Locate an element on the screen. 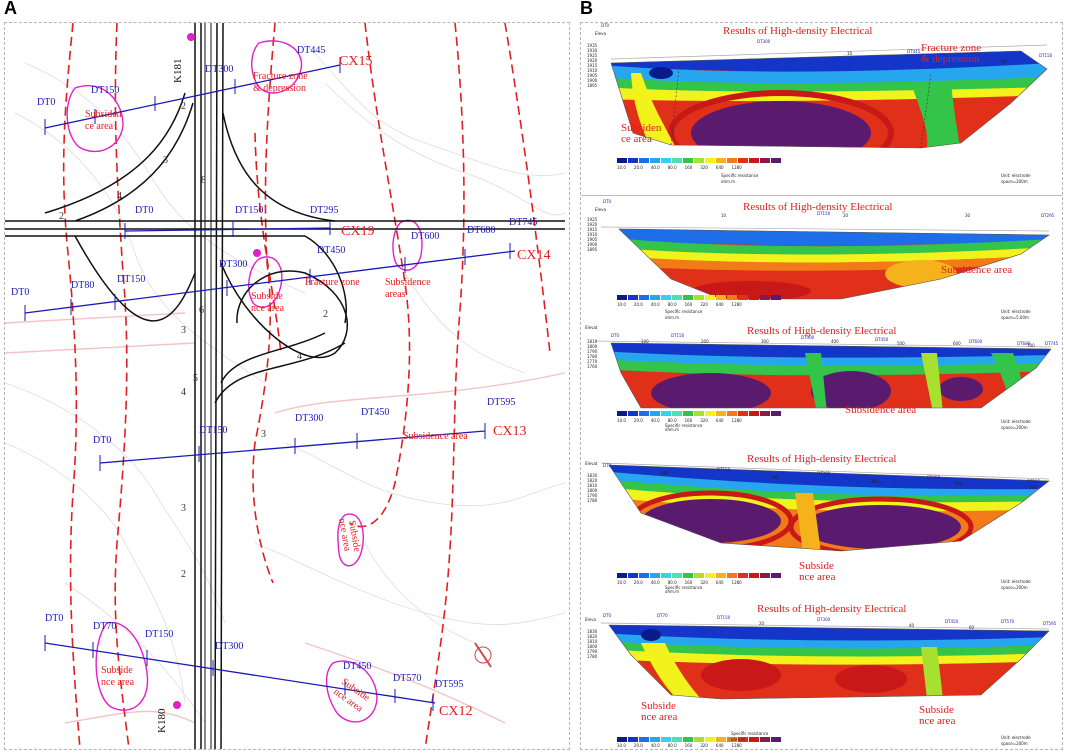 The width and height of the screenshot is (1065, 753). section-marker: DT450 is located at coordinates (882, 339).